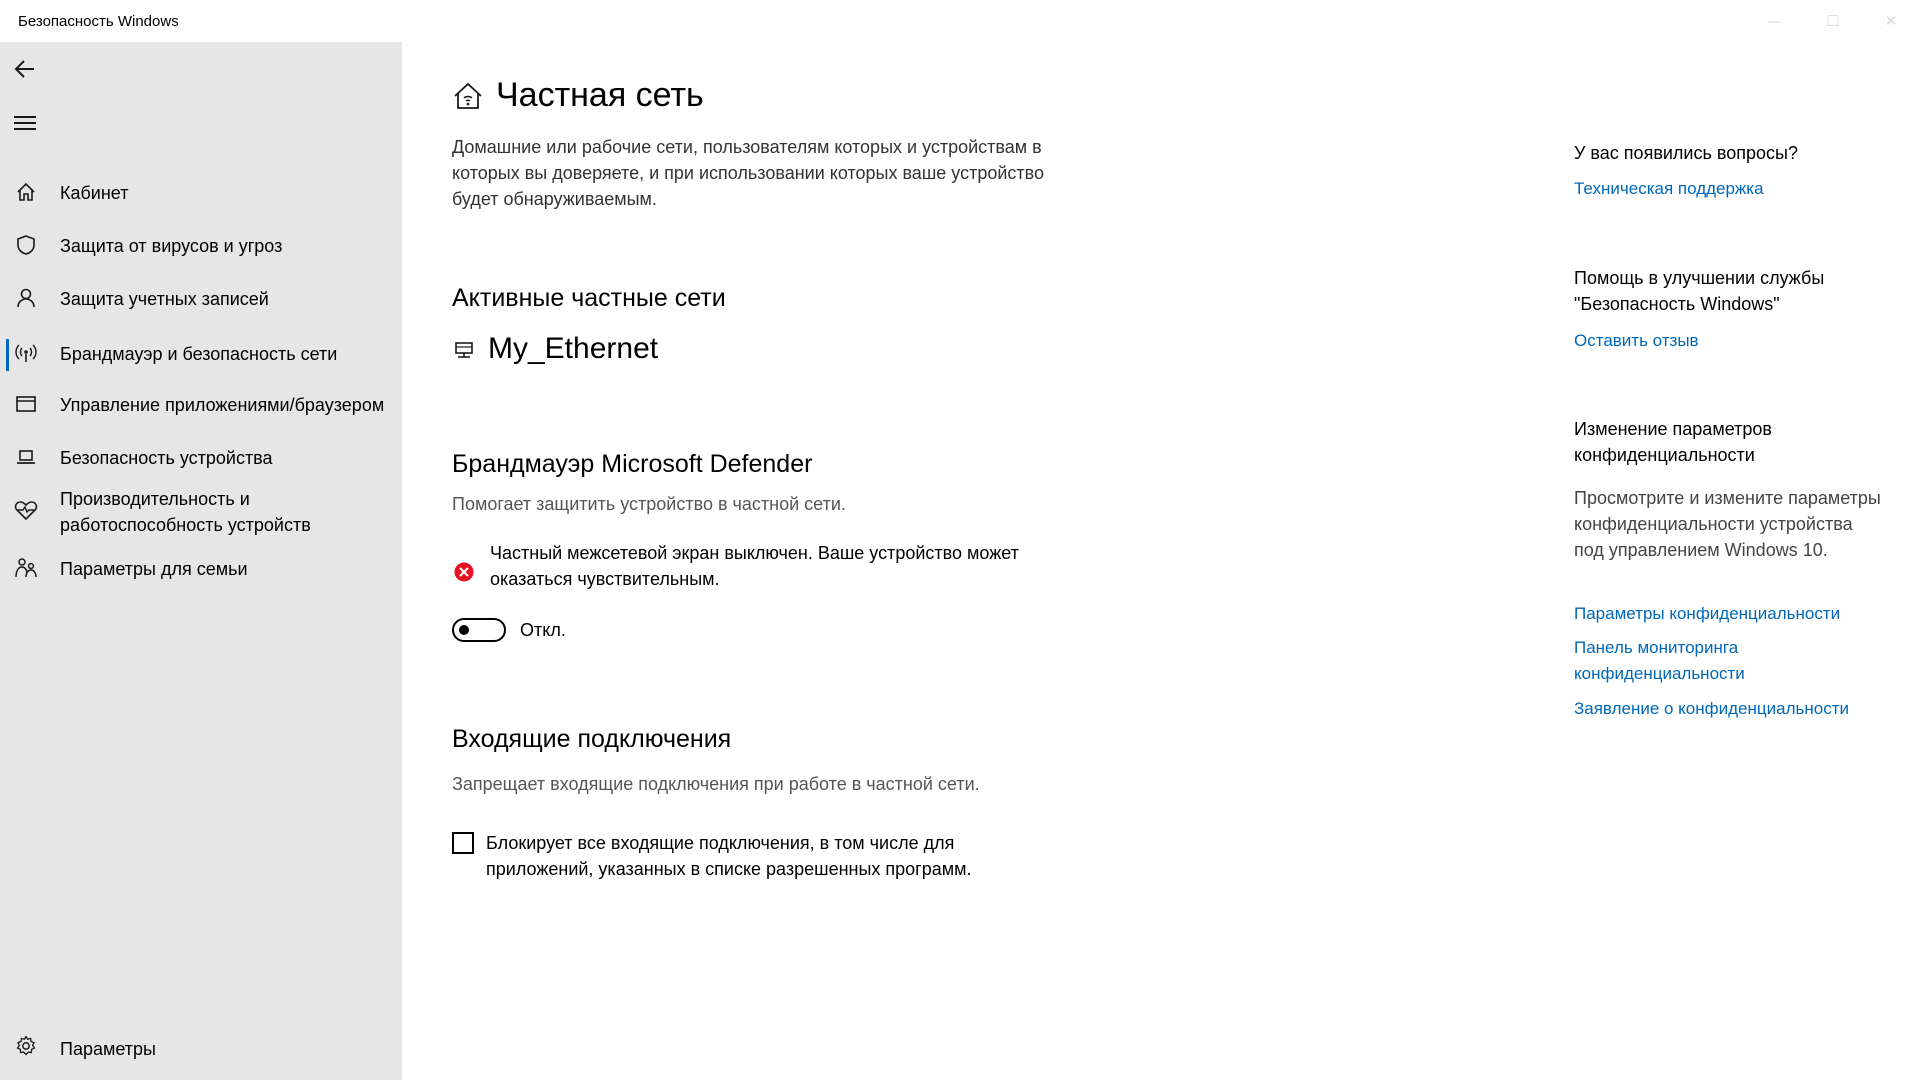 The height and width of the screenshot is (1080, 1920). I want to click on toggle-knob, so click(464, 630).